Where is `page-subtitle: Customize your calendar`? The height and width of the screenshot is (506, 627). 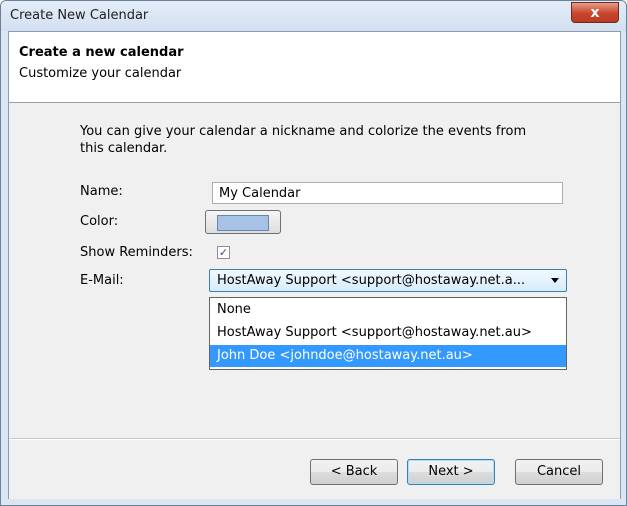
page-subtitle: Customize your calendar is located at coordinates (100, 73).